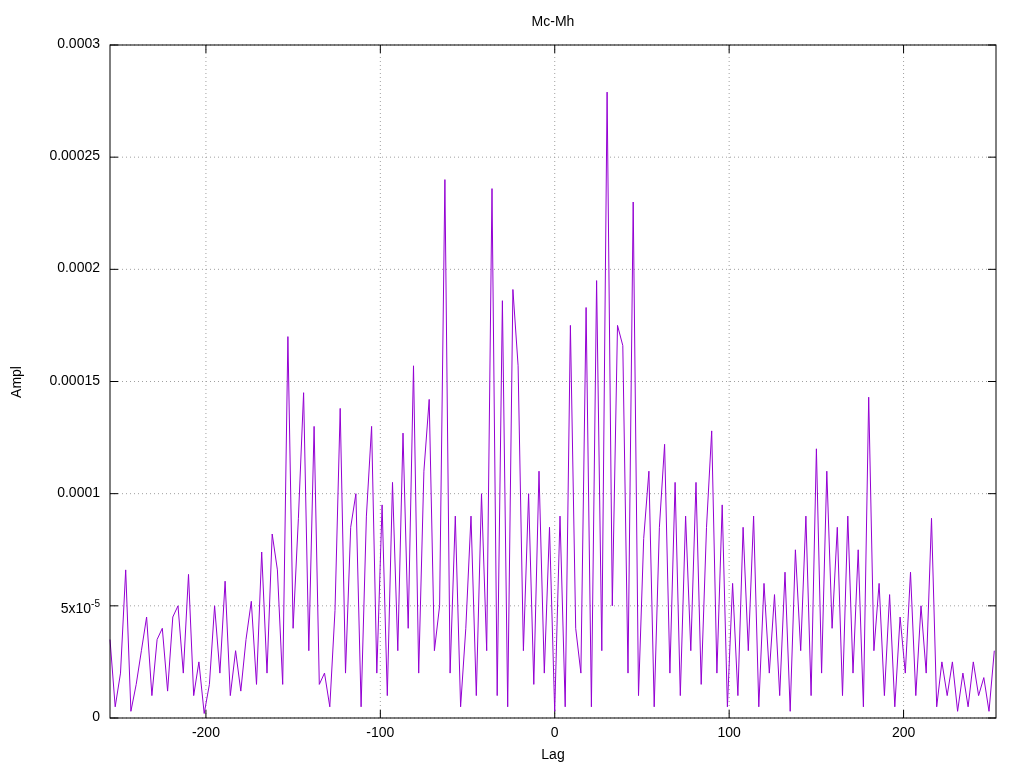 This screenshot has width=1024, height=768. I want to click on tick-label: 0.0002, so click(78, 267).